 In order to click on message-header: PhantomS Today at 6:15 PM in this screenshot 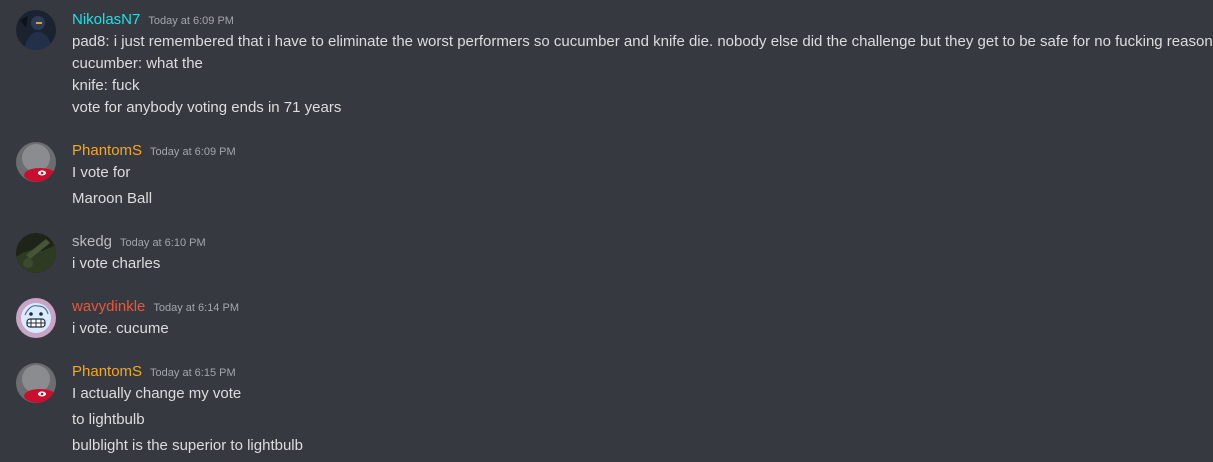, I will do `click(154, 372)`.